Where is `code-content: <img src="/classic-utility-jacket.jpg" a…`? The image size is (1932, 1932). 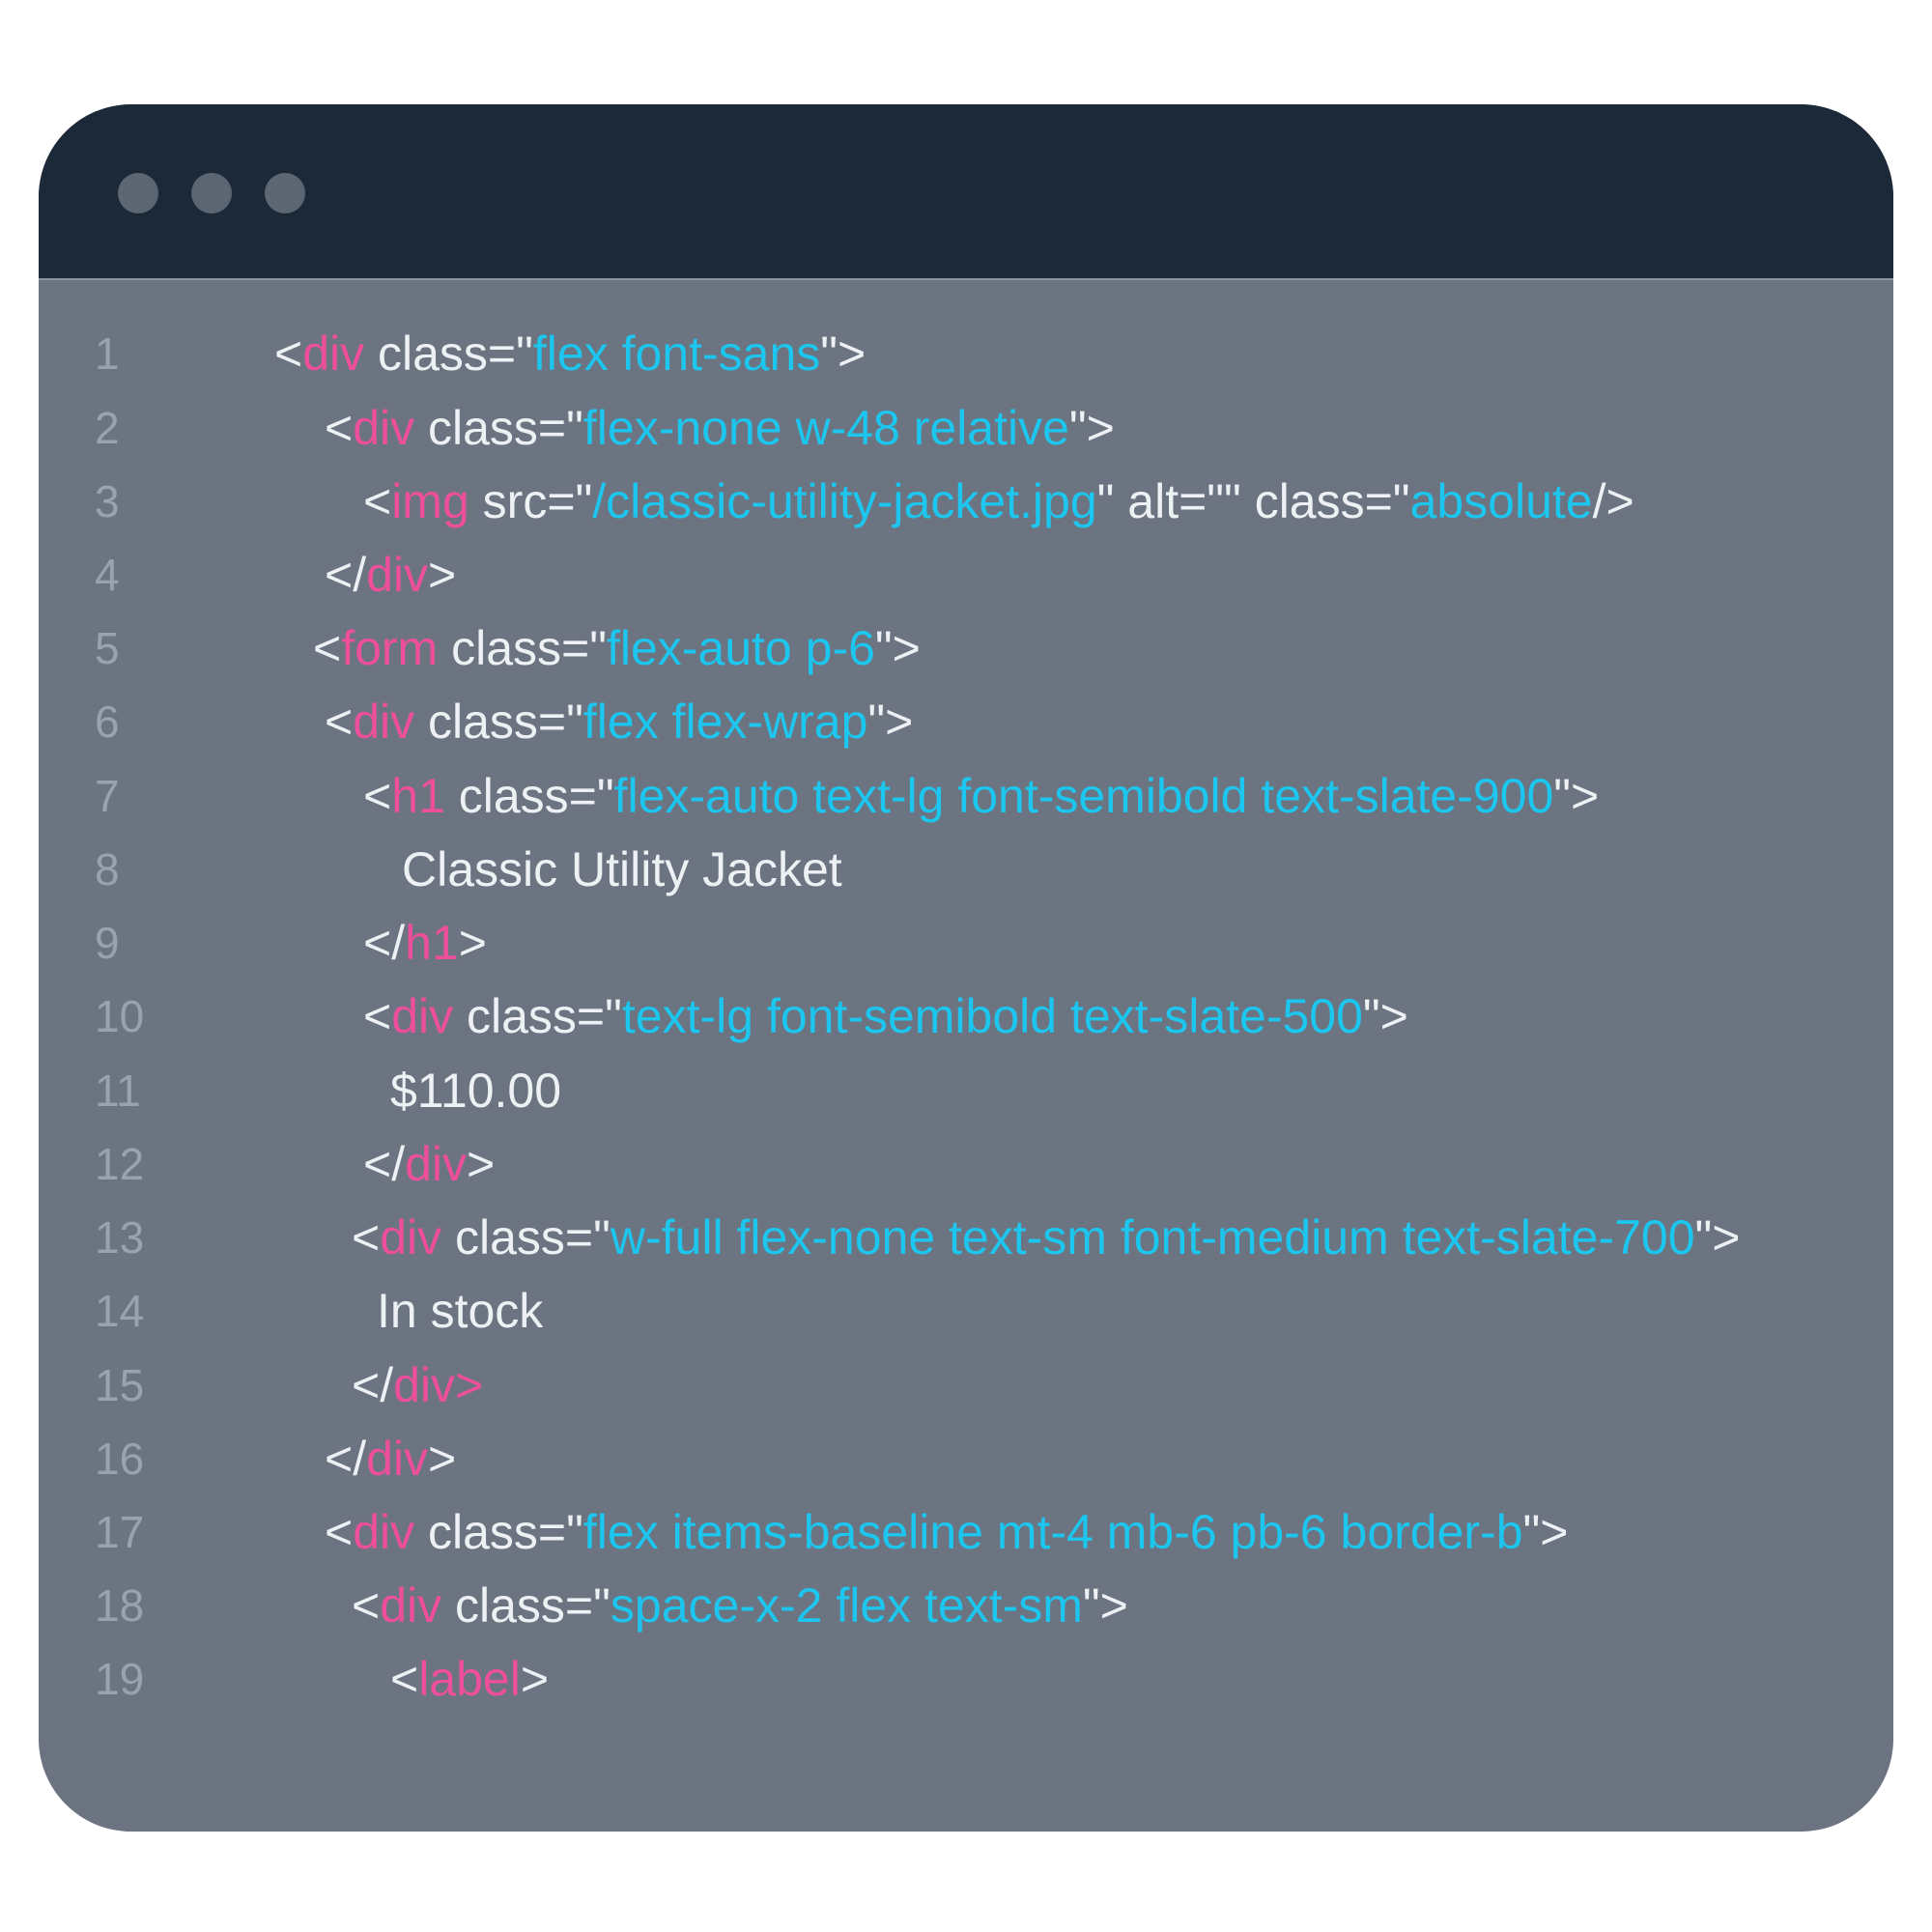
code-content: <img src="/classic-utility-jacket.jpg" a… is located at coordinates (998, 502).